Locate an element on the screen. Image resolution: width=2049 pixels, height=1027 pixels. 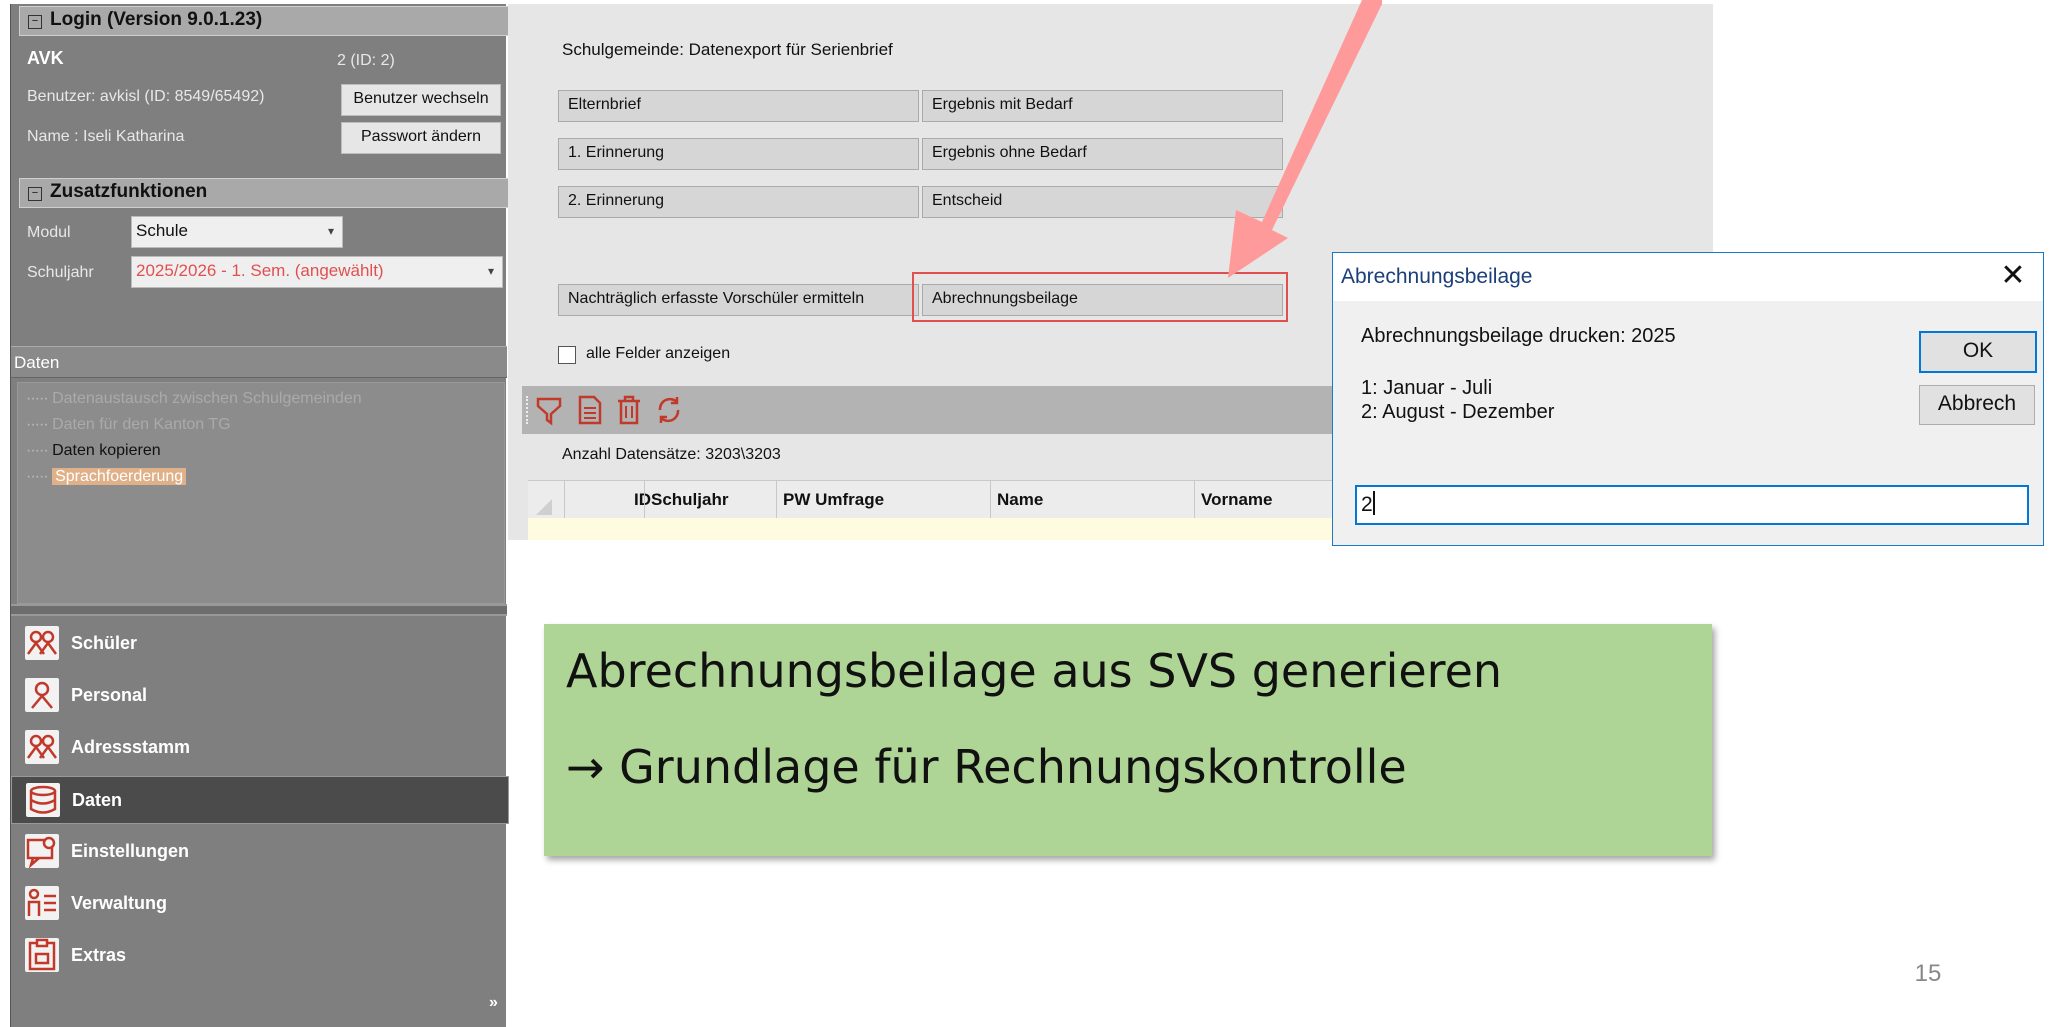
document-icon is located at coordinates (589, 410).